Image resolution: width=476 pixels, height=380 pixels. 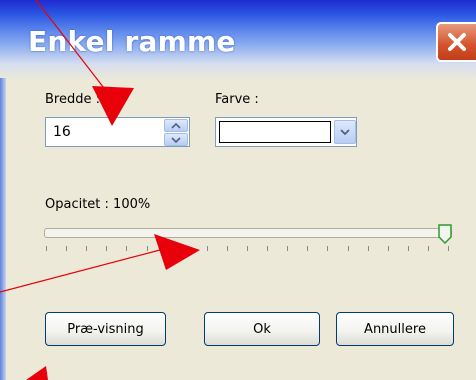 I want to click on triangle-down-icon, so click(x=176, y=139).